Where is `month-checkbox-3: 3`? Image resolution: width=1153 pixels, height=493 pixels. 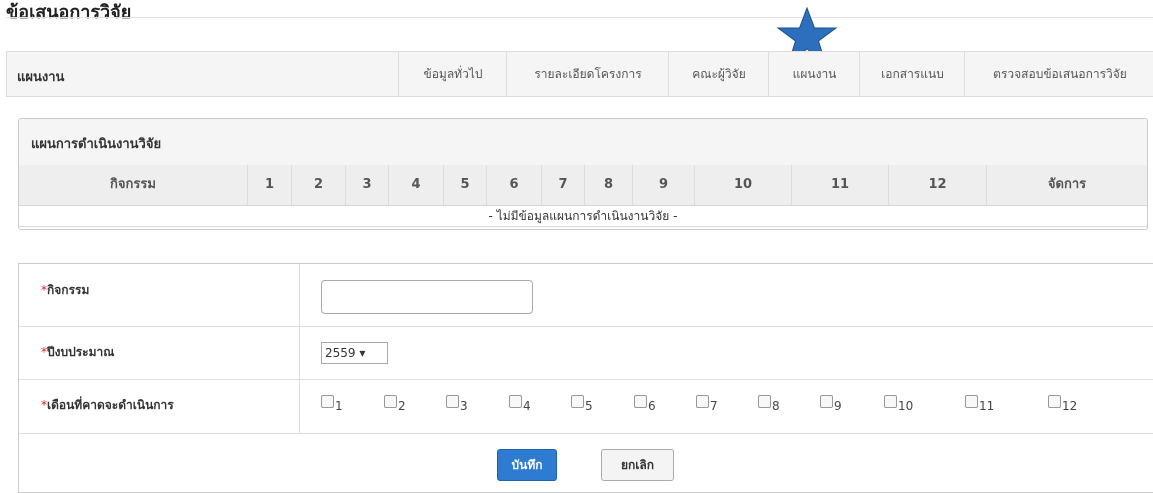 month-checkbox-3: 3 is located at coordinates (457, 404).